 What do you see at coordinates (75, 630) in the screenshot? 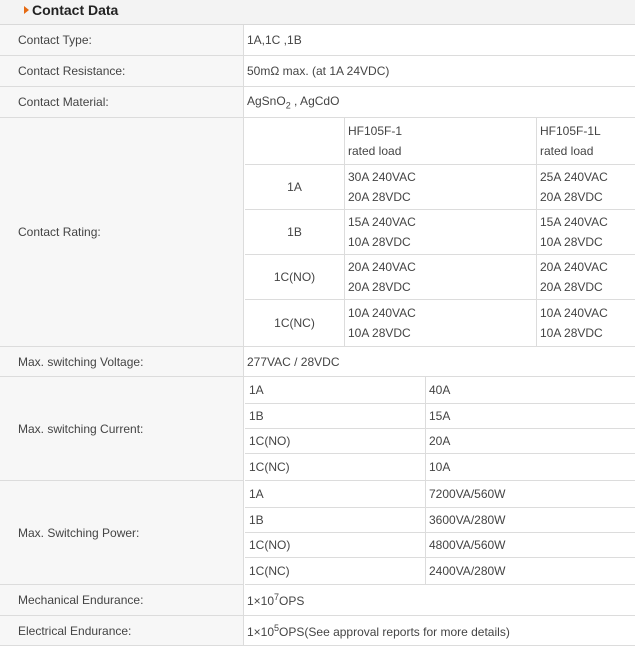
I see `label-text: Electrical Endurance:` at bounding box center [75, 630].